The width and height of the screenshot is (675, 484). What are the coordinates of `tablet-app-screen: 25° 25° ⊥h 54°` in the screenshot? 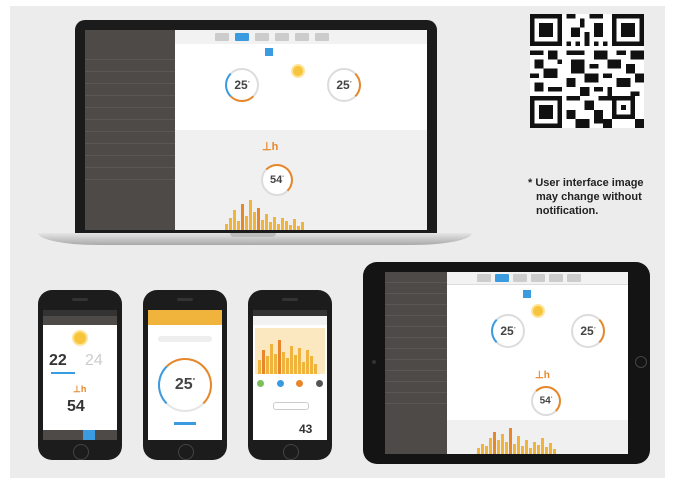 It's located at (506, 363).